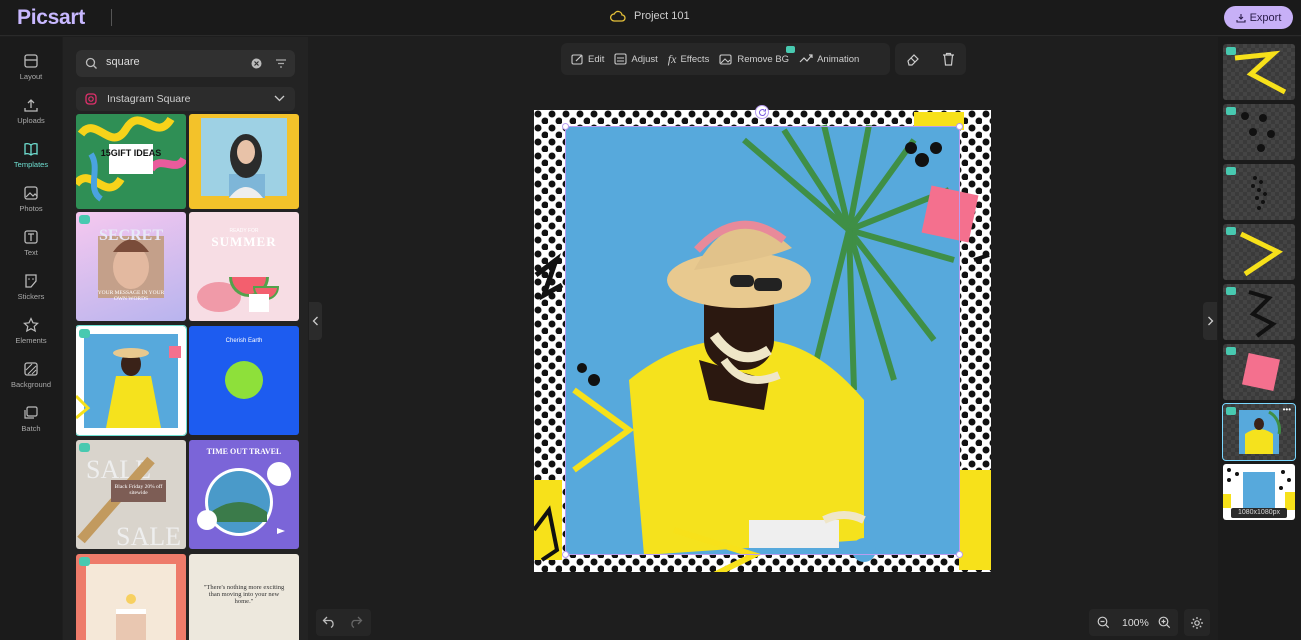 This screenshot has width=1301, height=640. Describe the element at coordinates (620, 59) in the screenshot. I see `adjust-icon` at that location.